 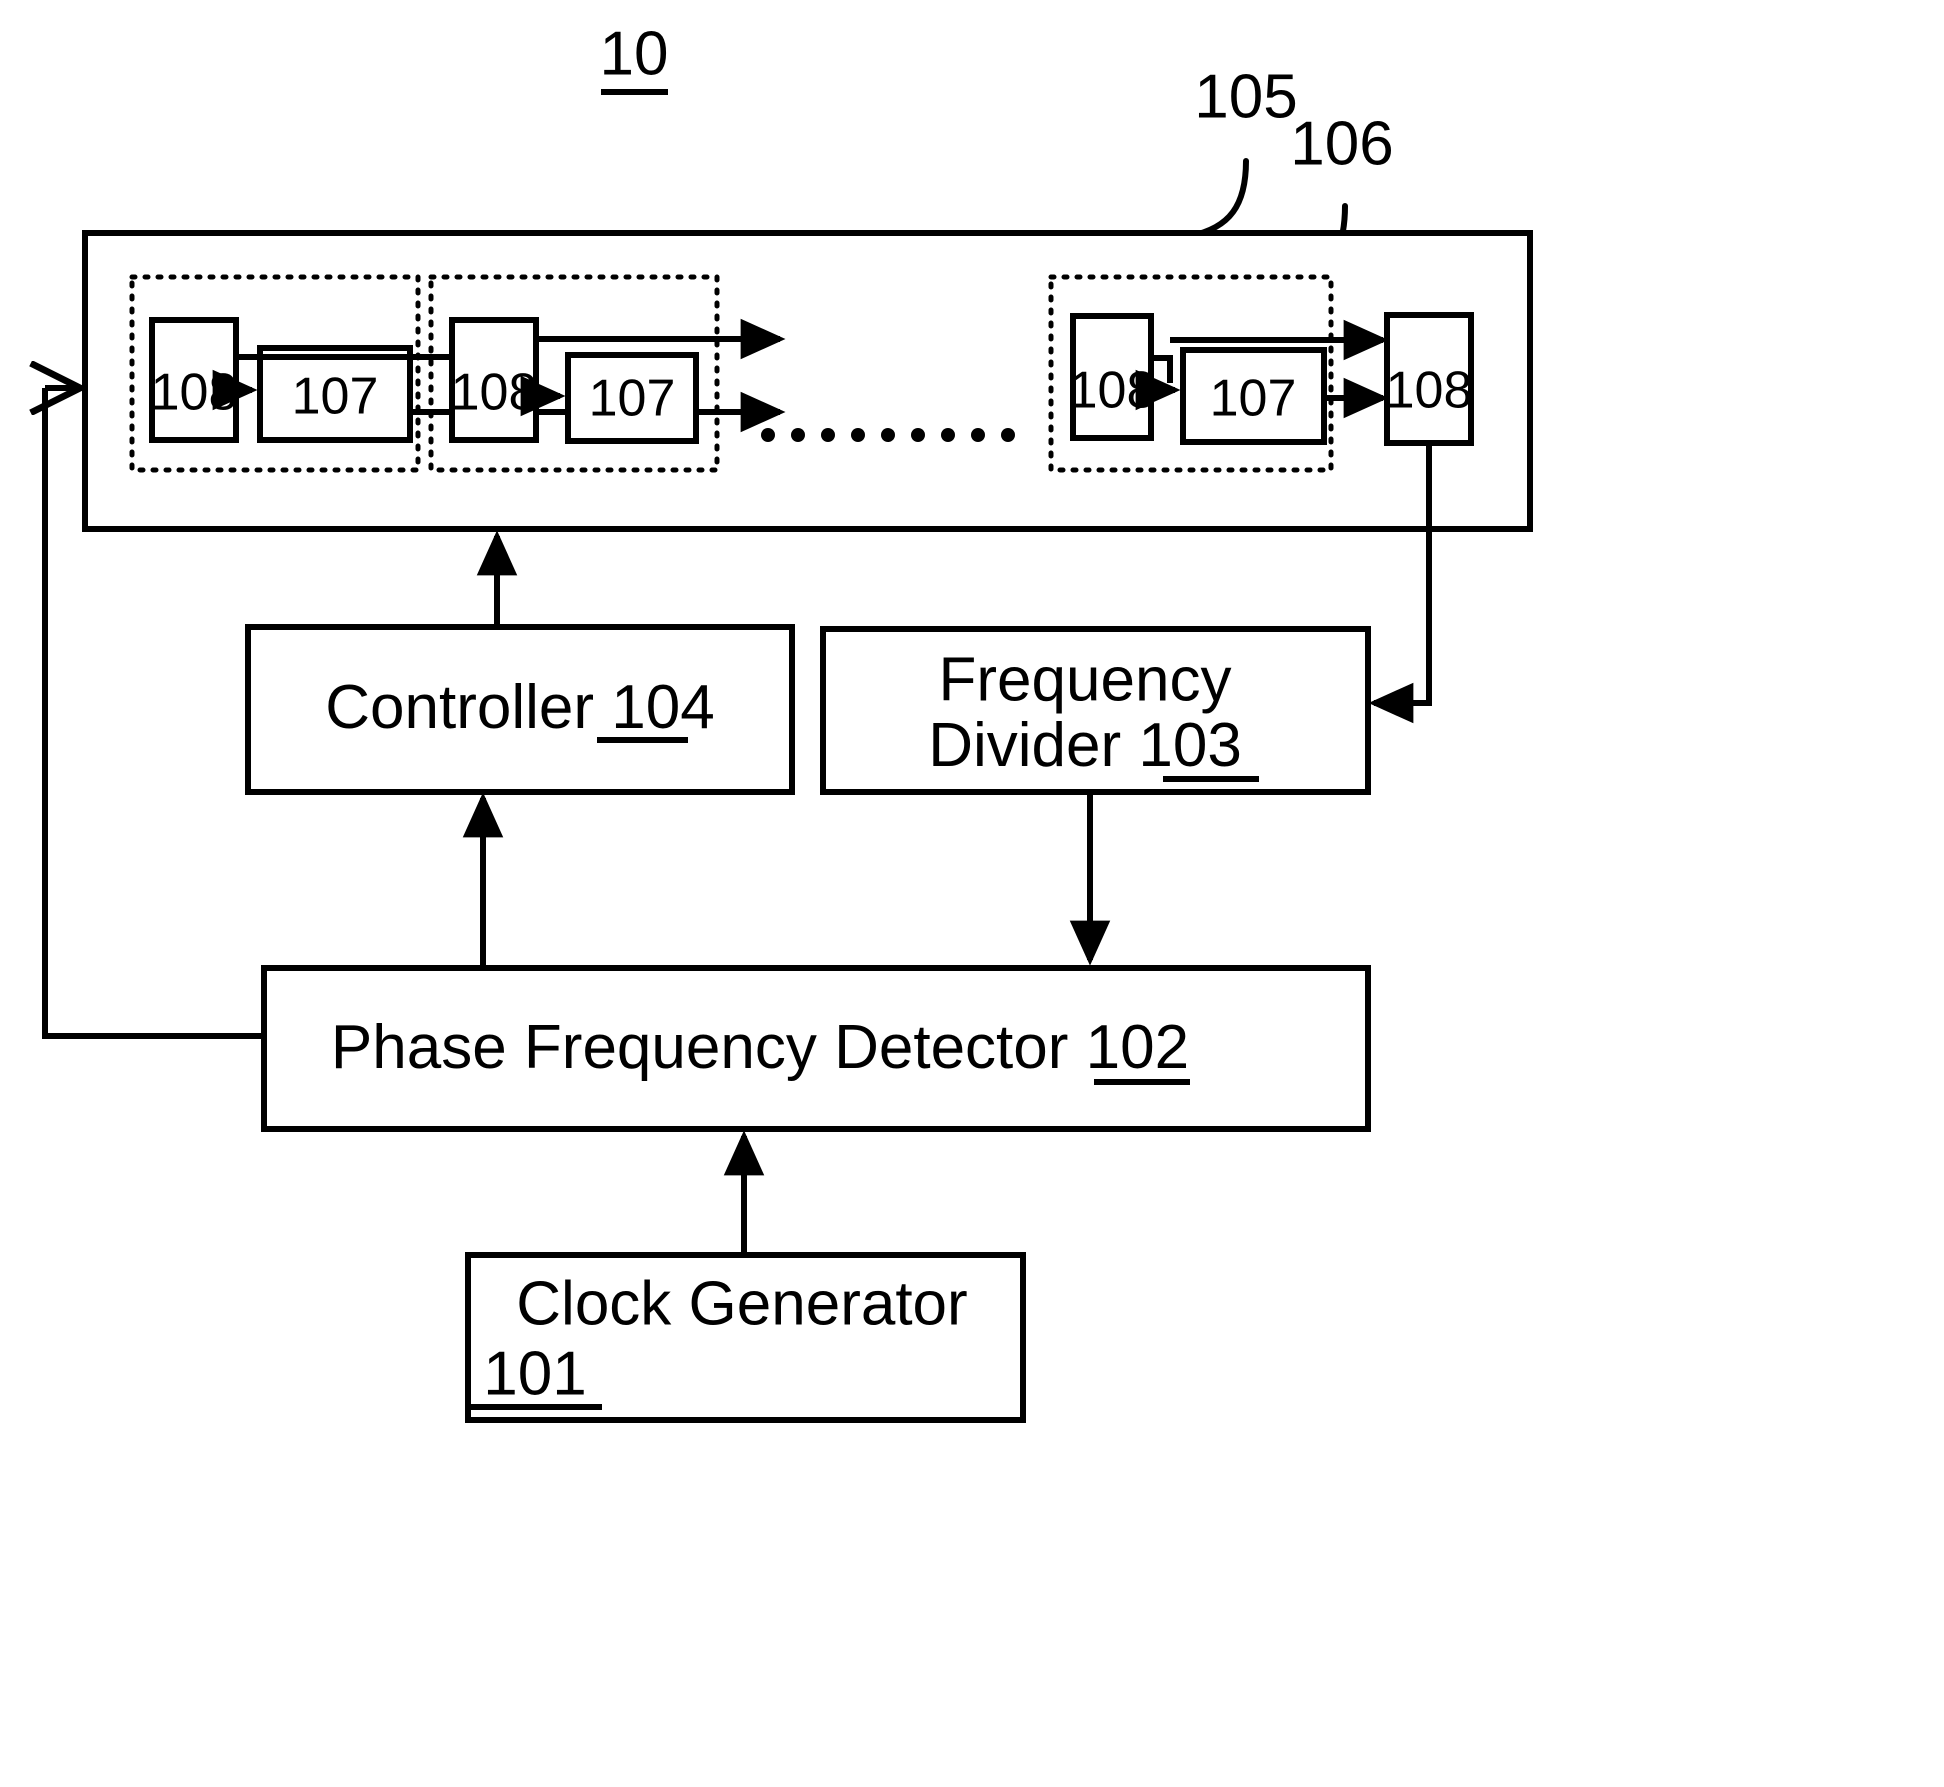 What do you see at coordinates (741, 1303) in the screenshot?
I see `clock-generator-label-line1: Clock Generator` at bounding box center [741, 1303].